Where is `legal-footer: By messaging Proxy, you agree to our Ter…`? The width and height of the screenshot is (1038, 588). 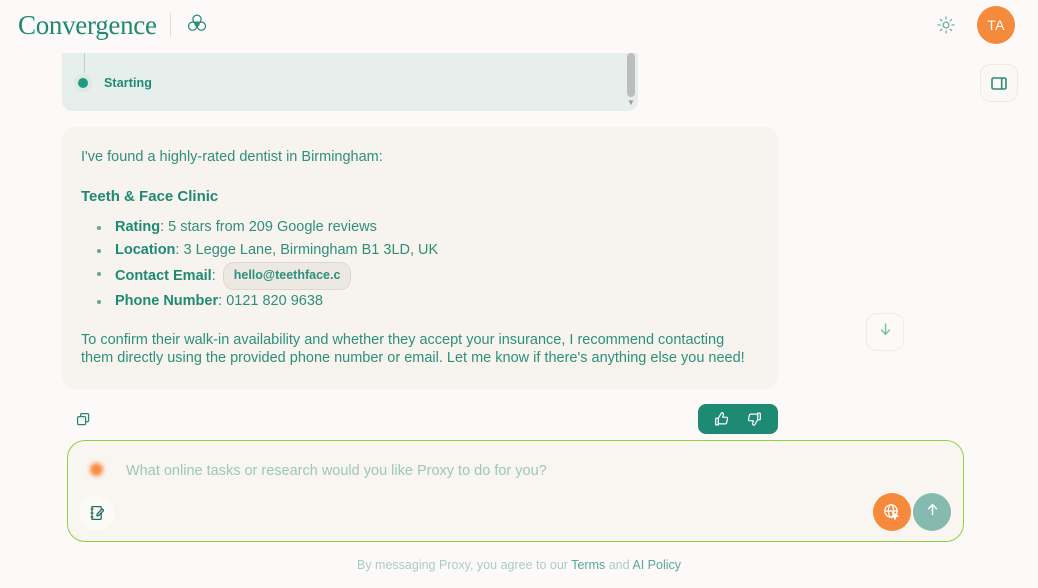 legal-footer: By messaging Proxy, you agree to our Ter… is located at coordinates (519, 565).